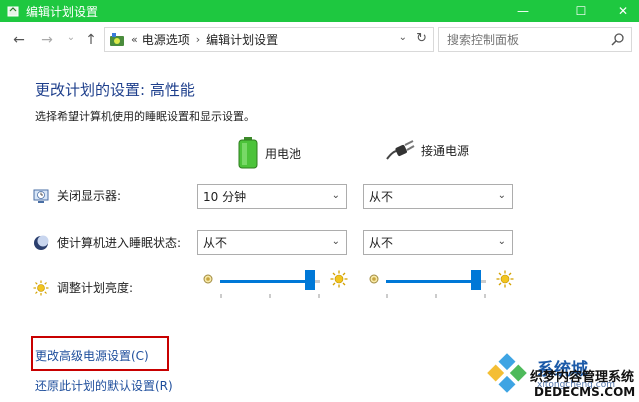 The width and height of the screenshot is (639, 402). Describe the element at coordinates (71, 37) in the screenshot. I see `recent-locations-button: ⌄` at that location.